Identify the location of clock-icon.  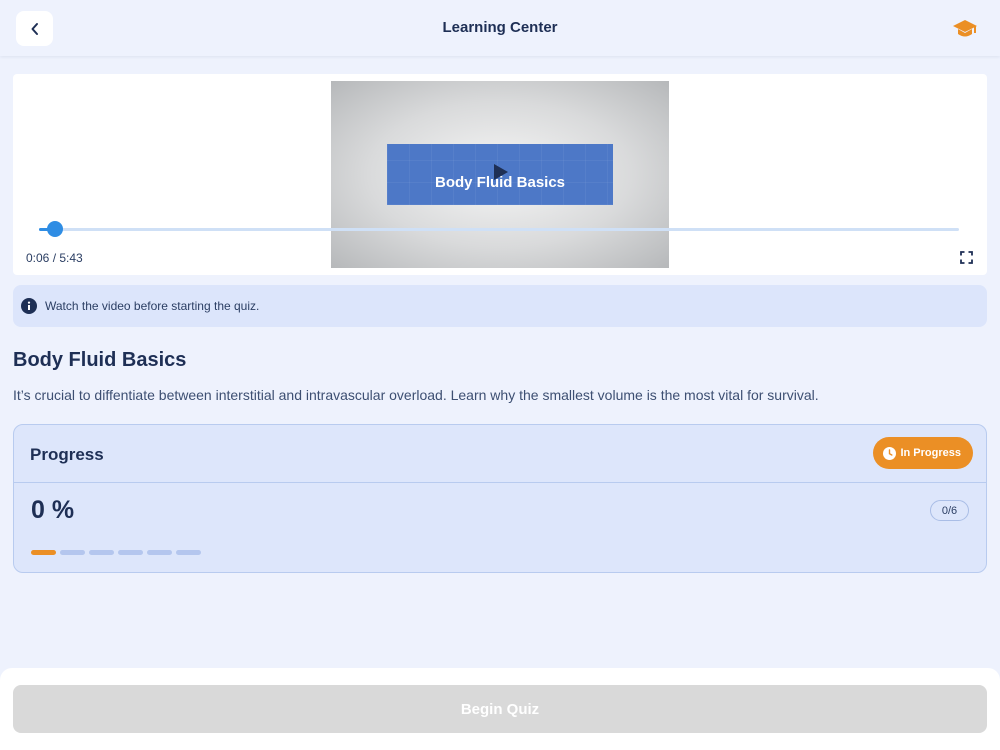
(890, 453).